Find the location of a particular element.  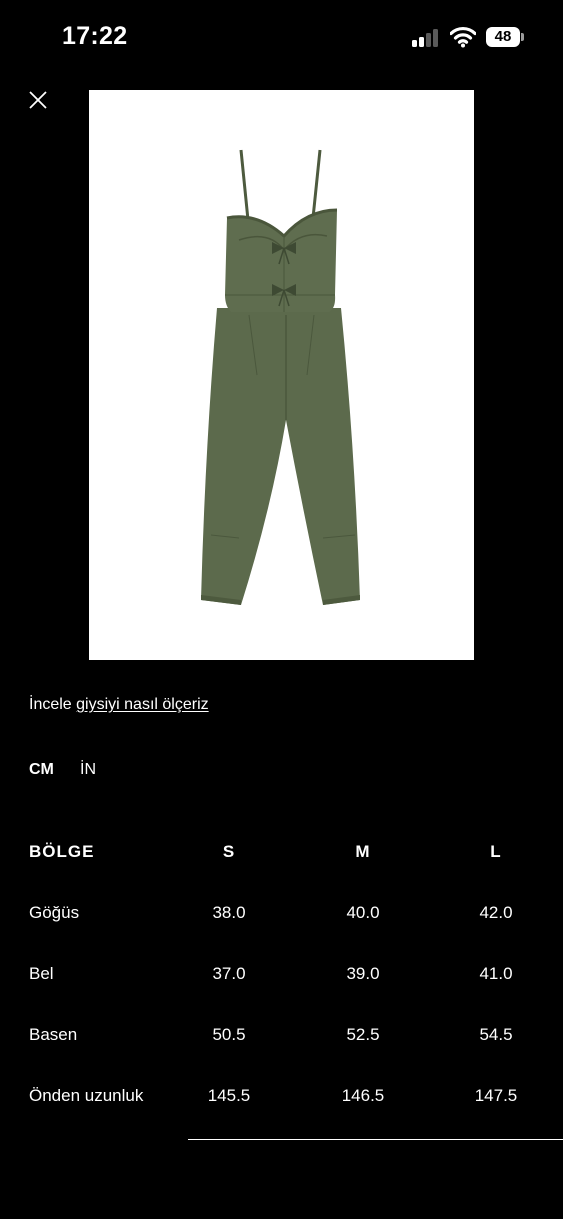

cell-m: 146.5 is located at coordinates (363, 1095).